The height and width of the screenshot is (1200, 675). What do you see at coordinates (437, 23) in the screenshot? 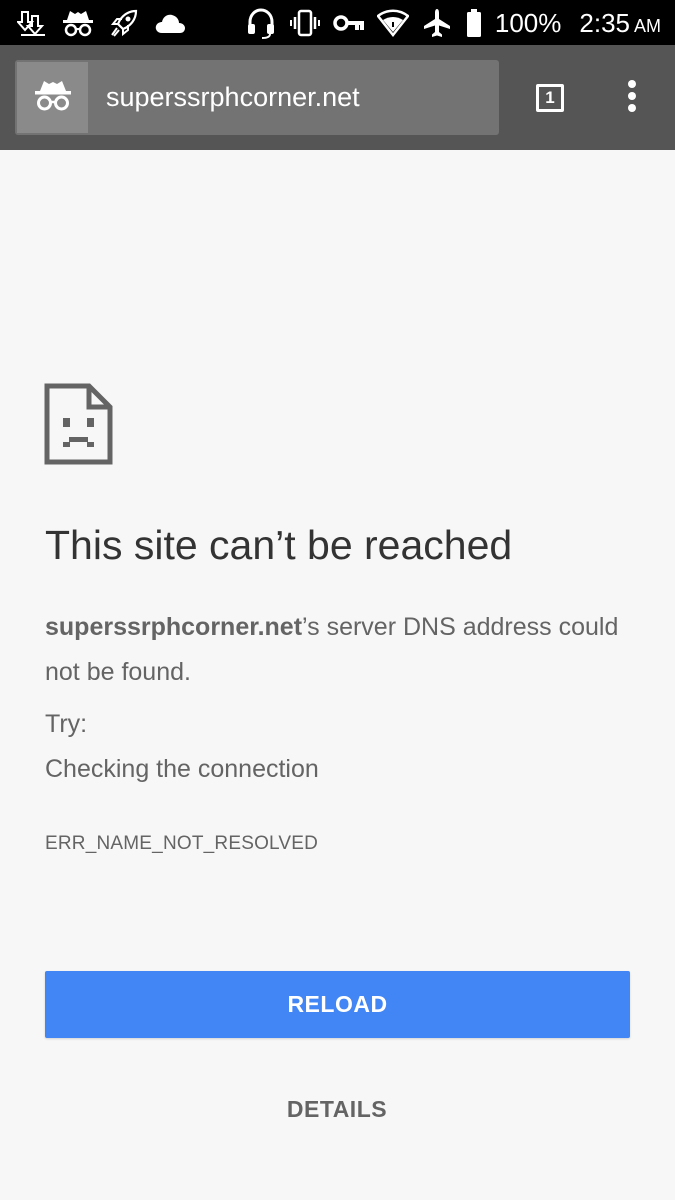
I see `airplane-icon` at bounding box center [437, 23].